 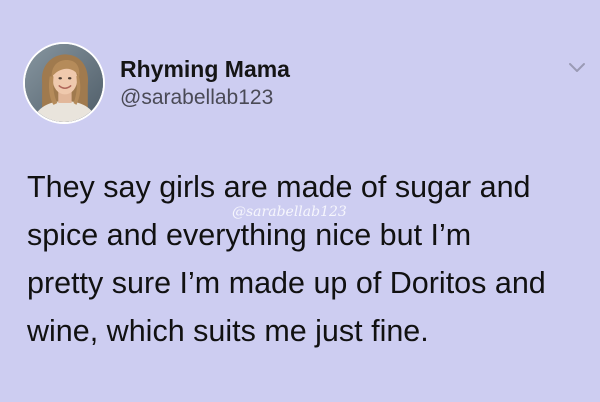 What do you see at coordinates (196, 98) in the screenshot?
I see `username-handle: @sarabellab123` at bounding box center [196, 98].